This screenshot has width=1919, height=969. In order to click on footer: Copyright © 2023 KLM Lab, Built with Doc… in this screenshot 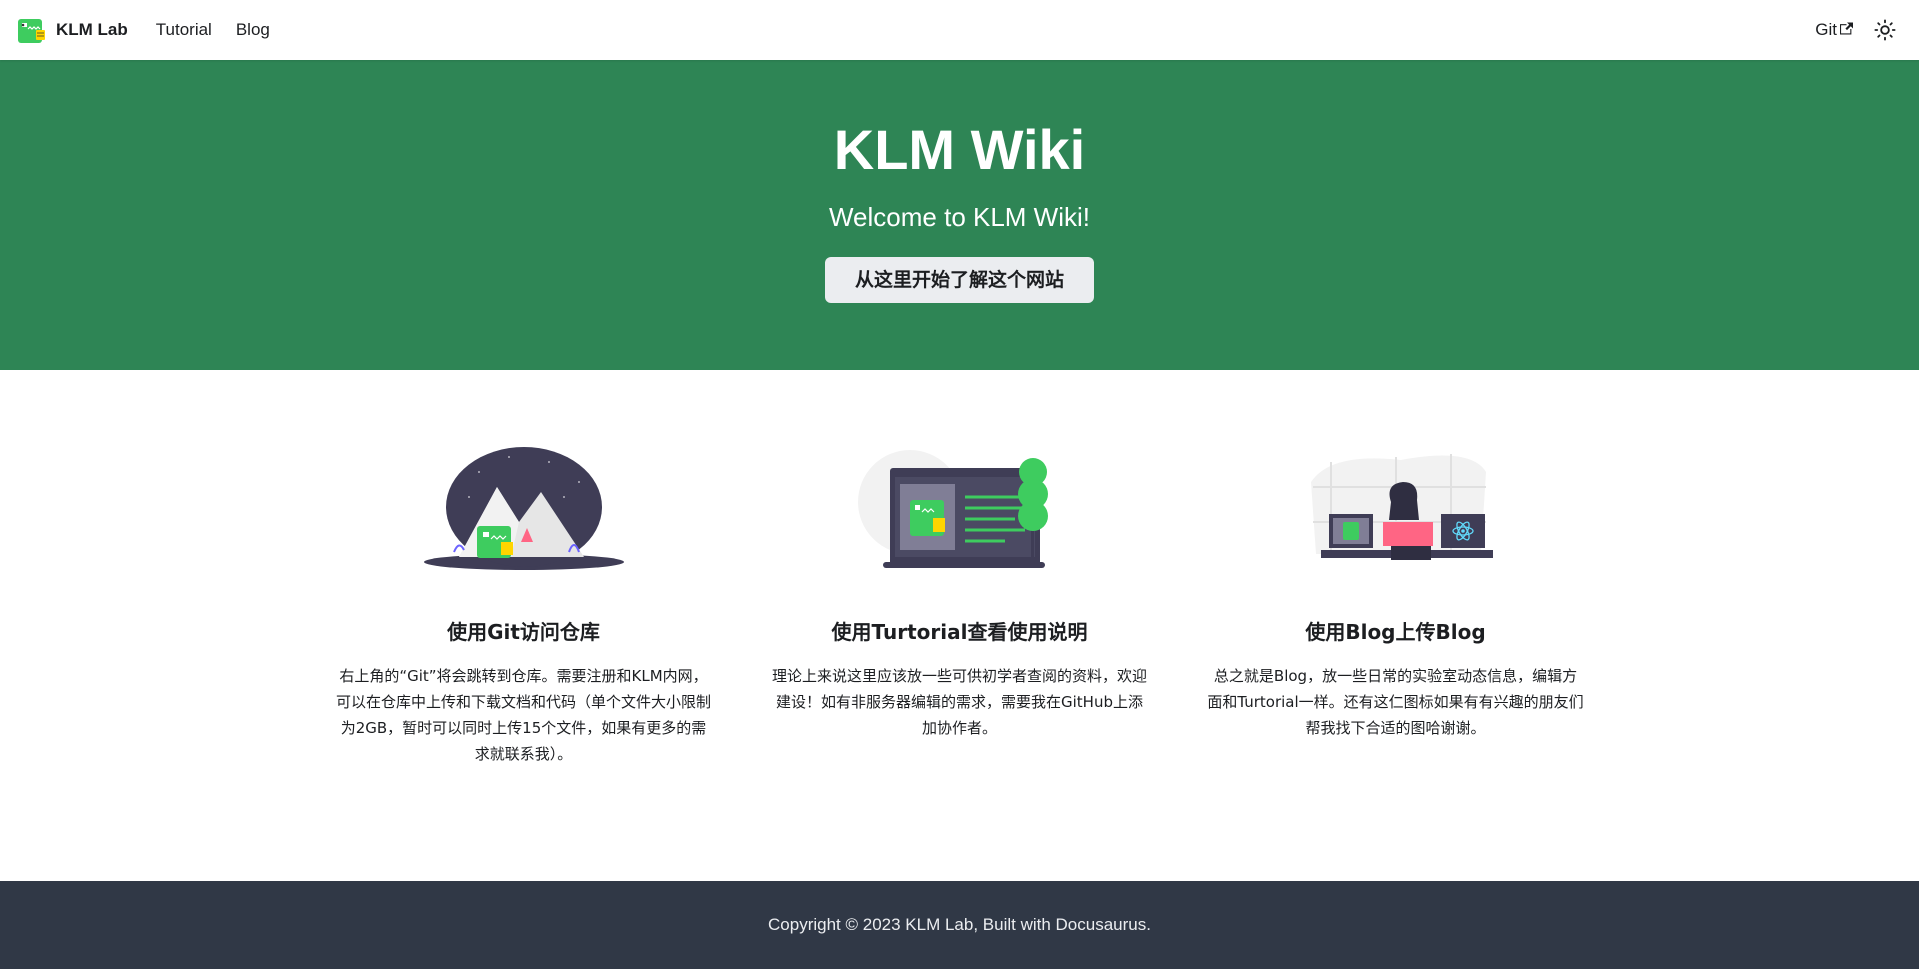, I will do `click(959, 925)`.